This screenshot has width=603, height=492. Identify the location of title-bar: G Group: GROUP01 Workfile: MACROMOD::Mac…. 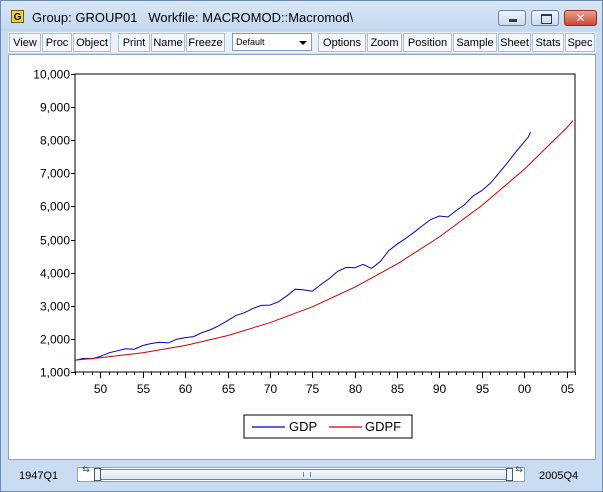
(301, 16).